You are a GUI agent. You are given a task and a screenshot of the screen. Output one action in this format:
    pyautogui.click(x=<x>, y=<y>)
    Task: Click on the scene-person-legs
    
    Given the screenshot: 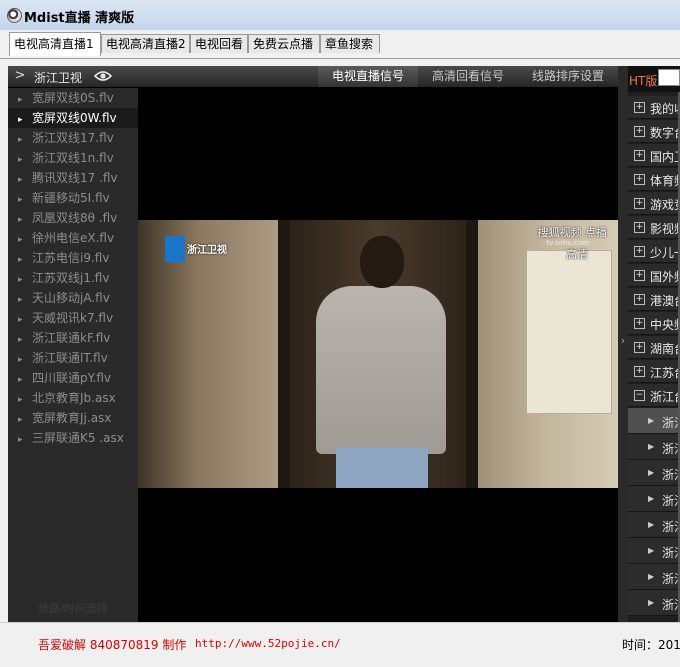 What is the action you would take?
    pyautogui.click(x=382, y=468)
    